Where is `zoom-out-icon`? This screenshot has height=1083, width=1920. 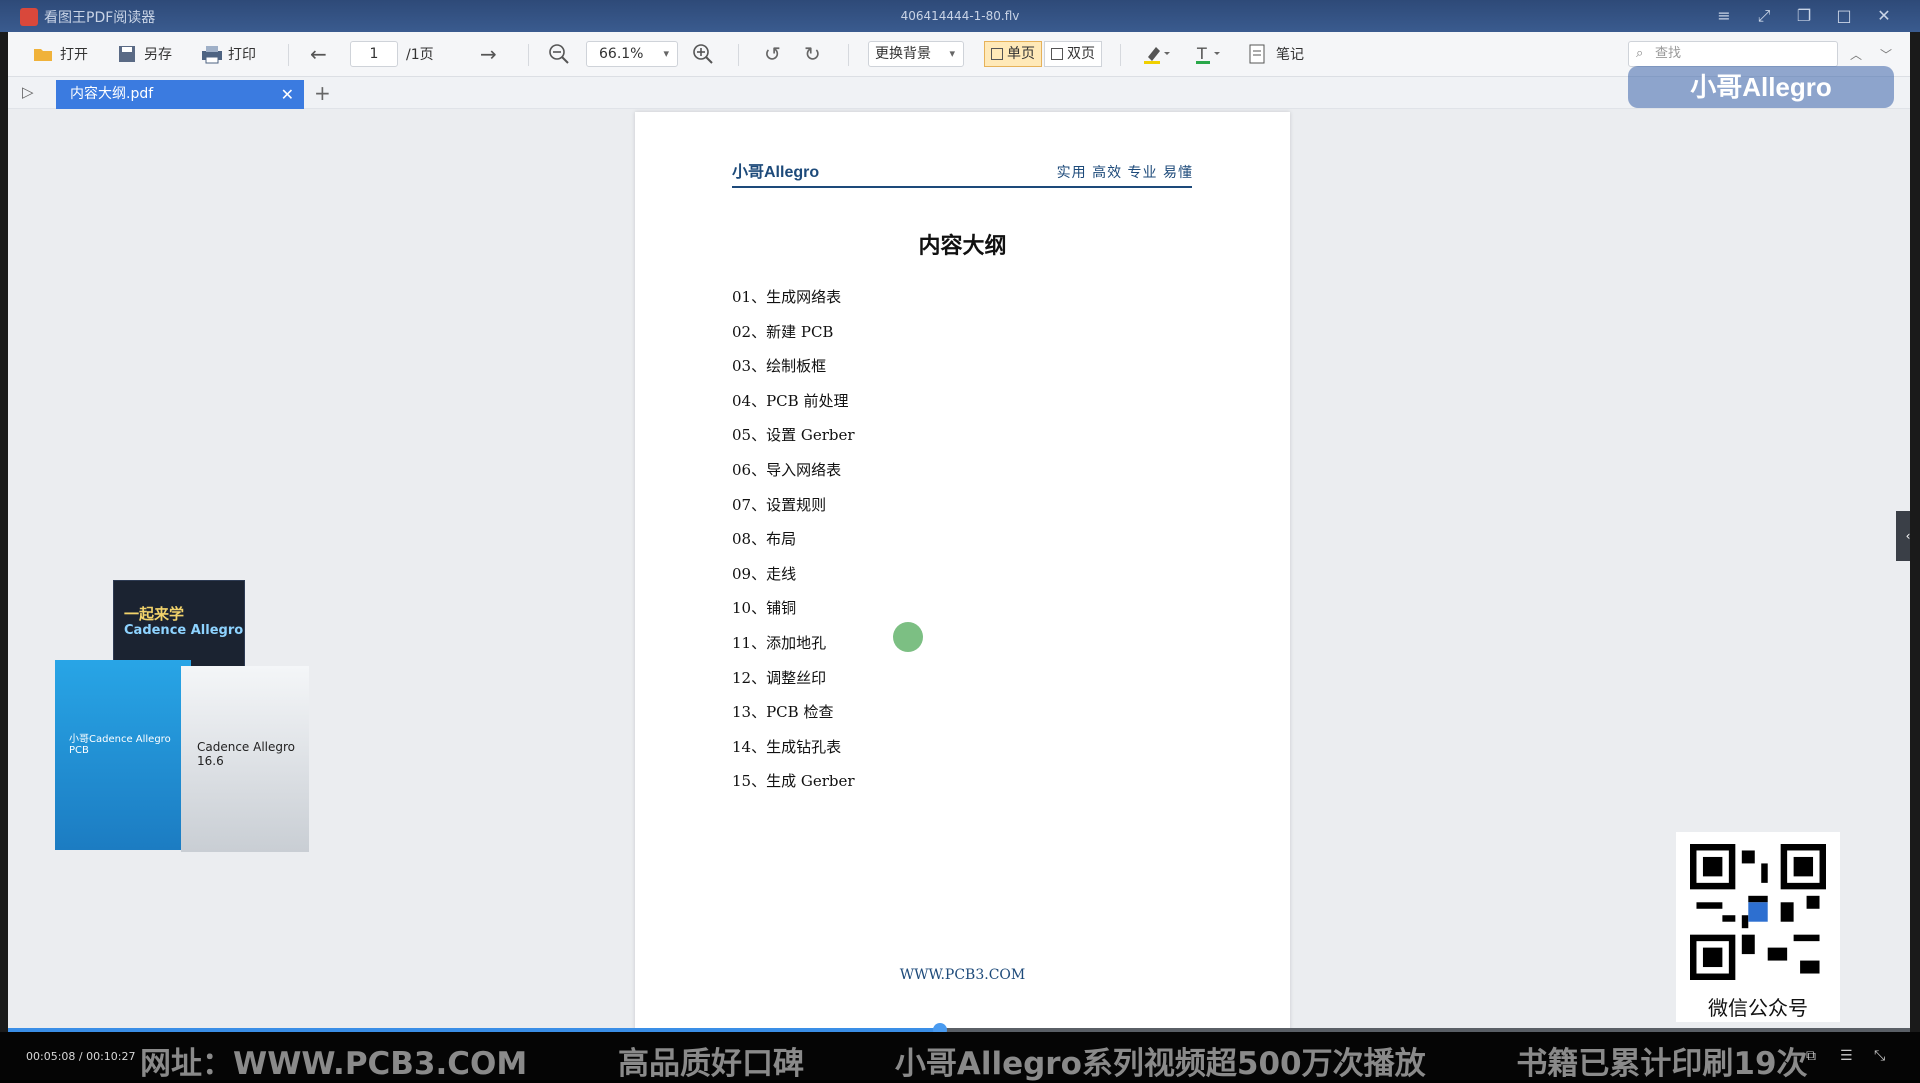 zoom-out-icon is located at coordinates (559, 54).